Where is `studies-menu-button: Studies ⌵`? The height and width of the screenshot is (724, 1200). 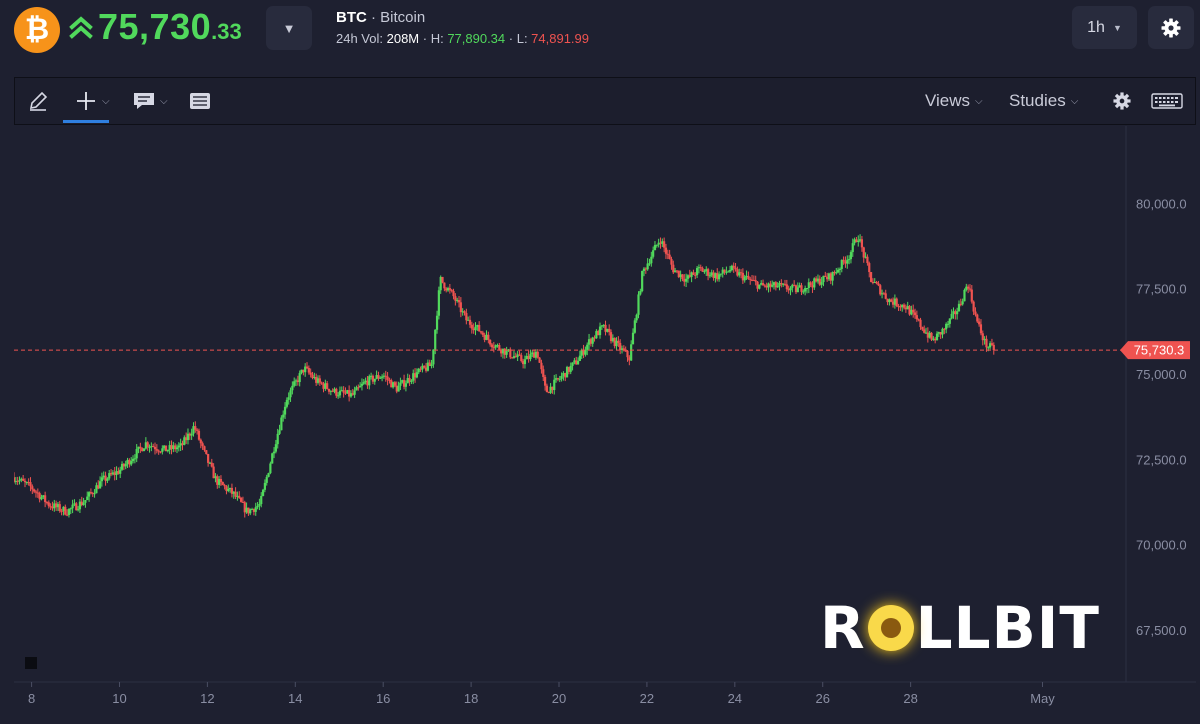
studies-menu-button: Studies ⌵ is located at coordinates (1043, 101).